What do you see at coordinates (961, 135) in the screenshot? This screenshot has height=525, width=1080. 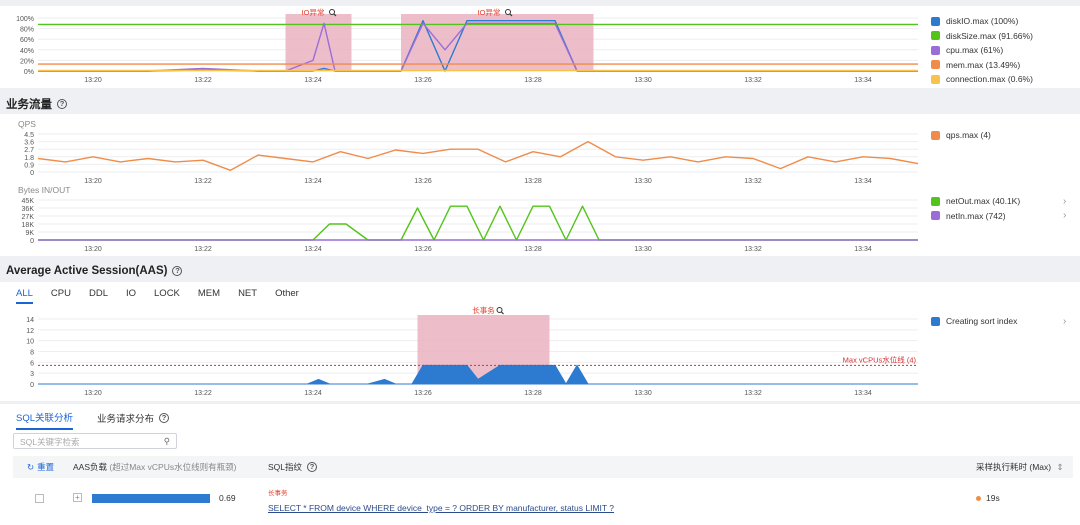 I see `legend-item: qps.max (4)` at bounding box center [961, 135].